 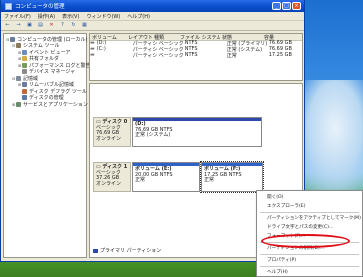 I want to click on disk-management-icon, so click(x=24, y=98).